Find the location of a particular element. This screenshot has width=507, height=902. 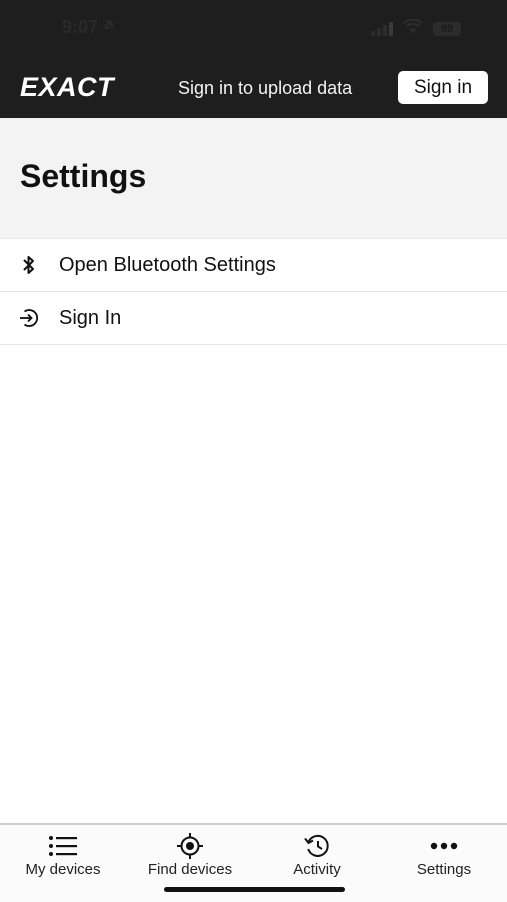

page-title: Settings is located at coordinates (83, 176).